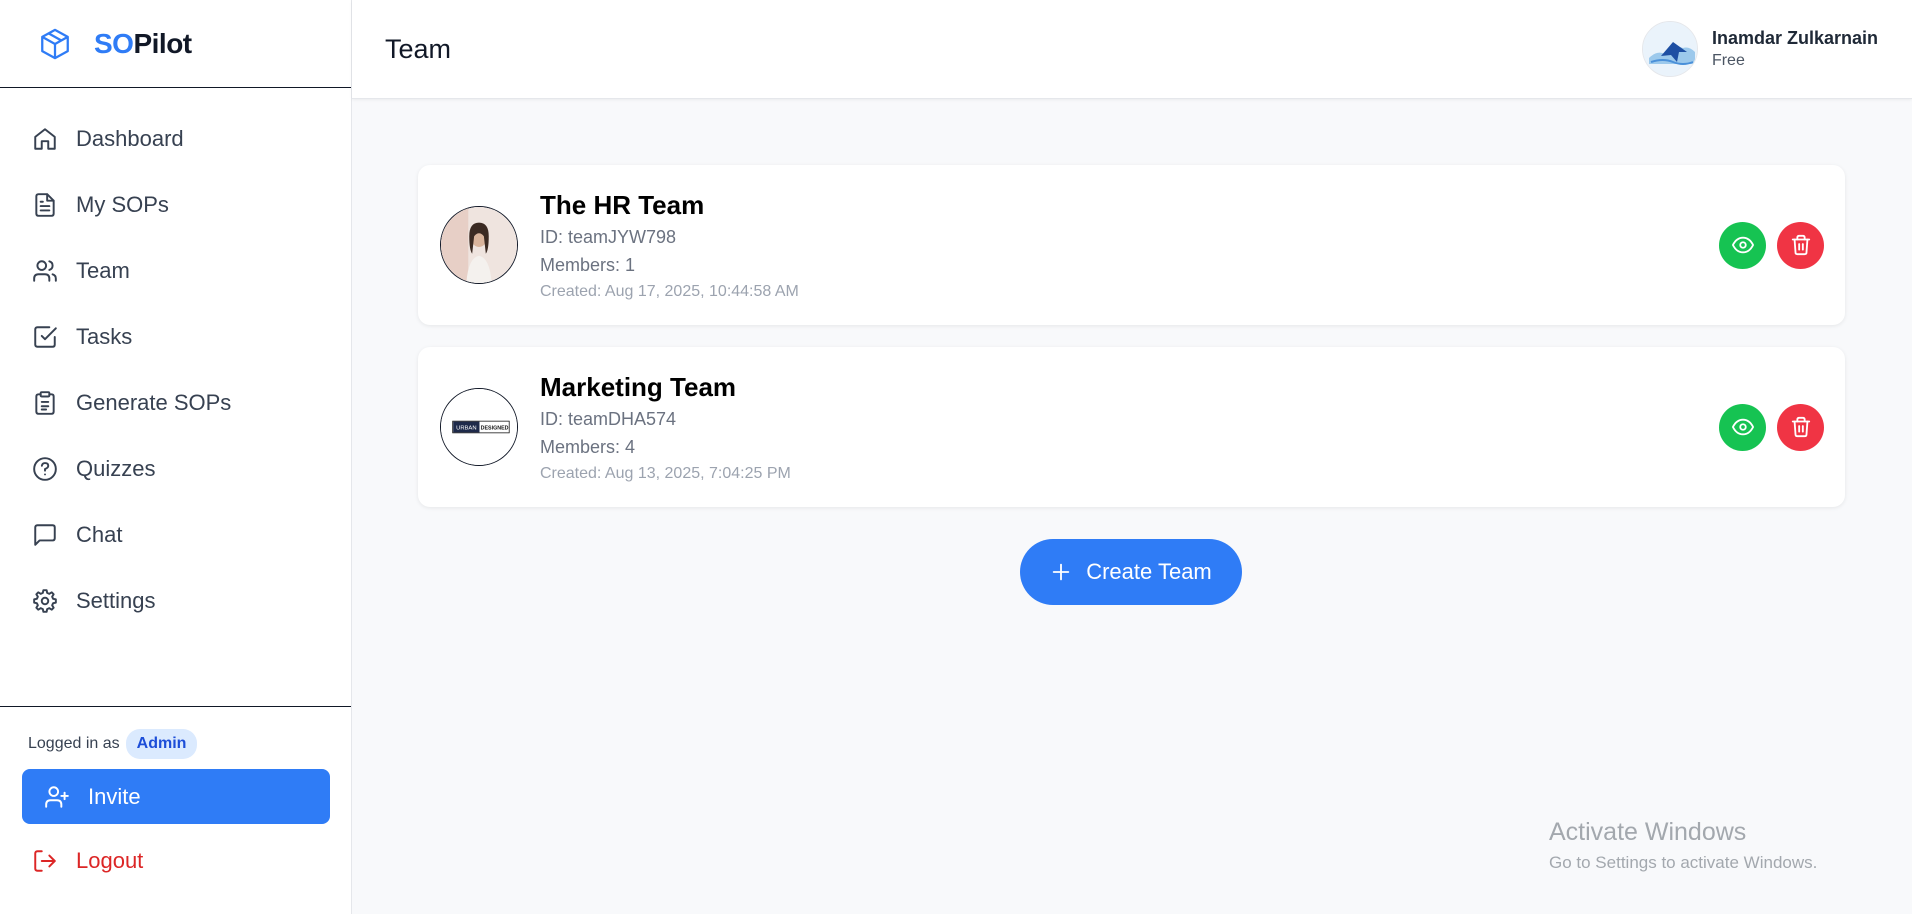 This screenshot has width=1912, height=914. I want to click on logged-in-label: Logged in as, so click(74, 743).